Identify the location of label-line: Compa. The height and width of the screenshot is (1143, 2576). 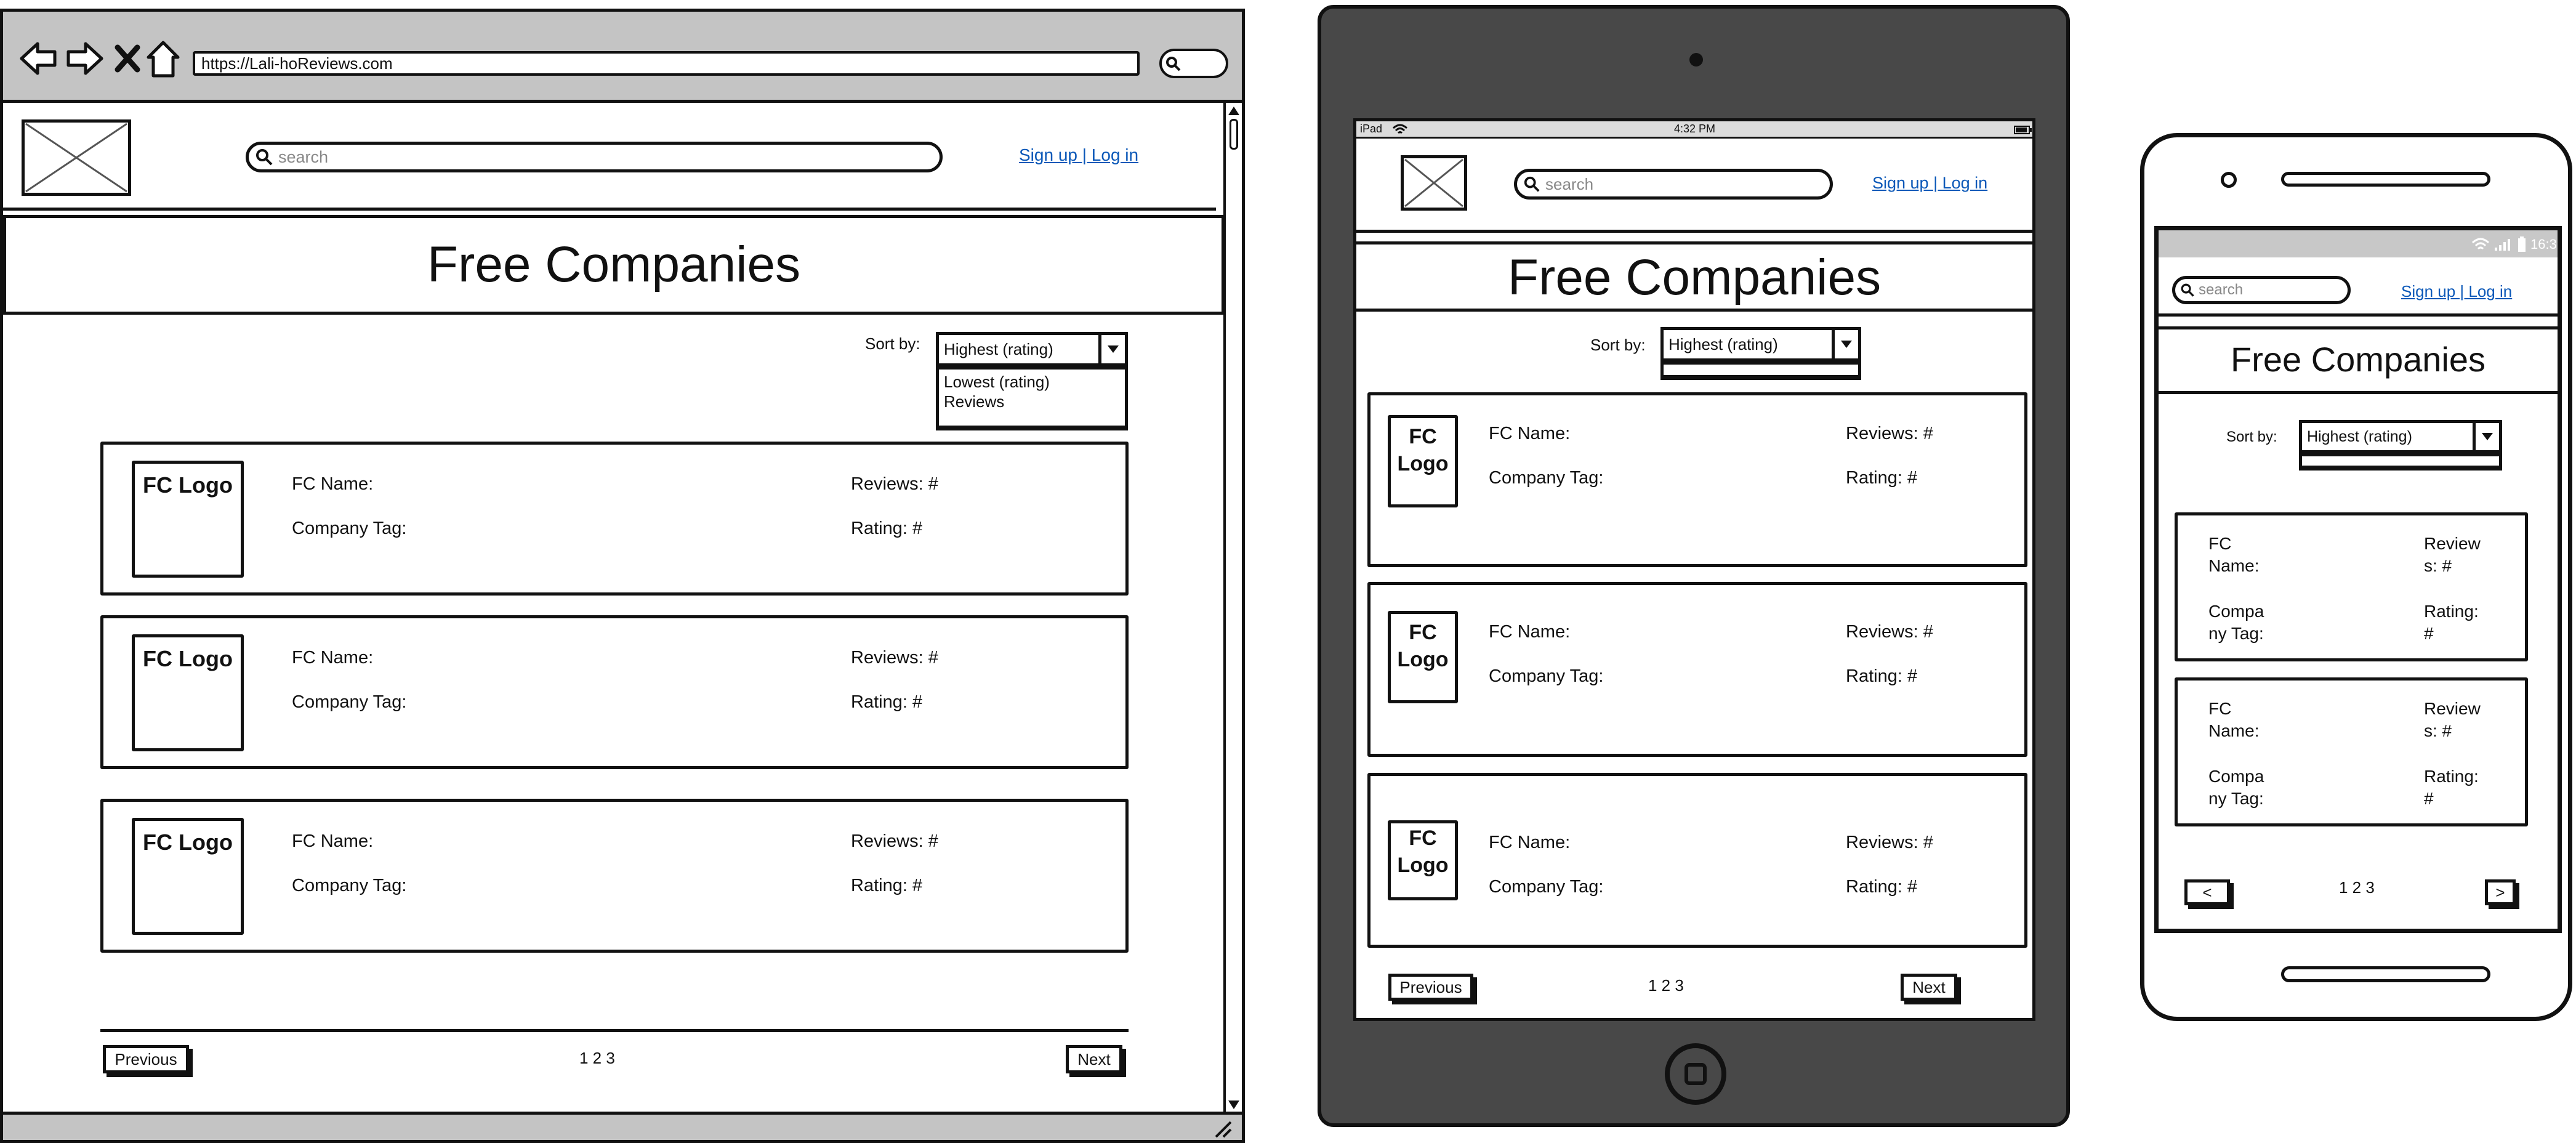
(2236, 611).